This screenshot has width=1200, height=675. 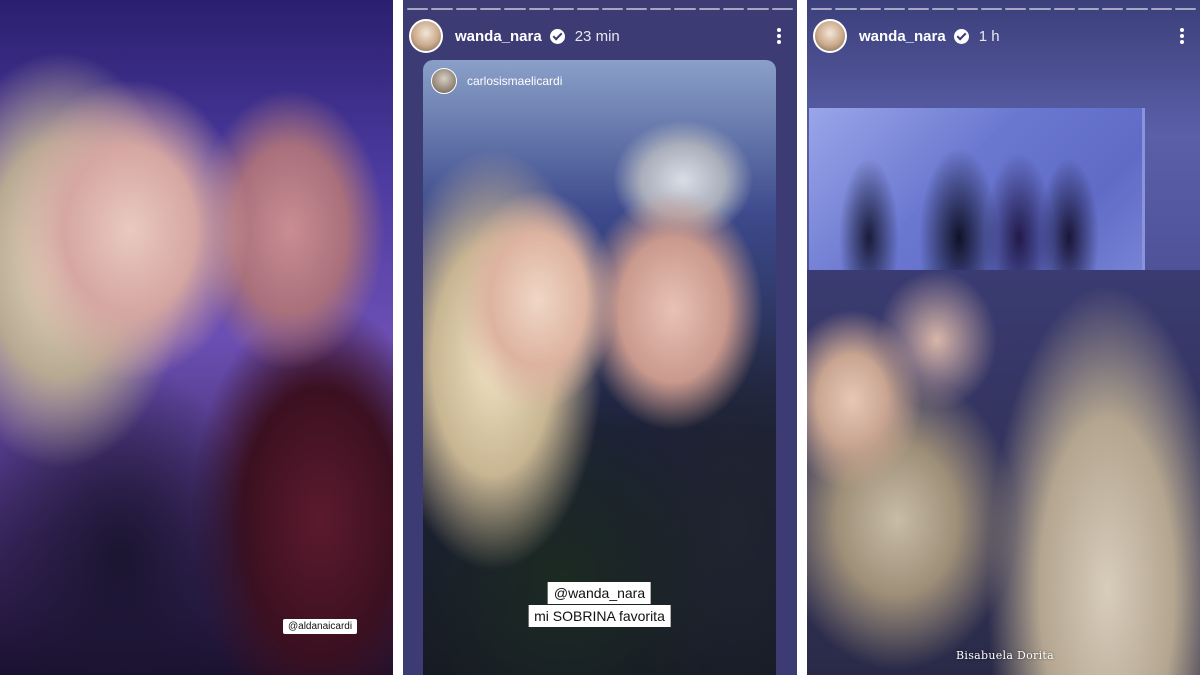 I want to click on caption-text: mi SOBRINA favorita, so click(x=599, y=616).